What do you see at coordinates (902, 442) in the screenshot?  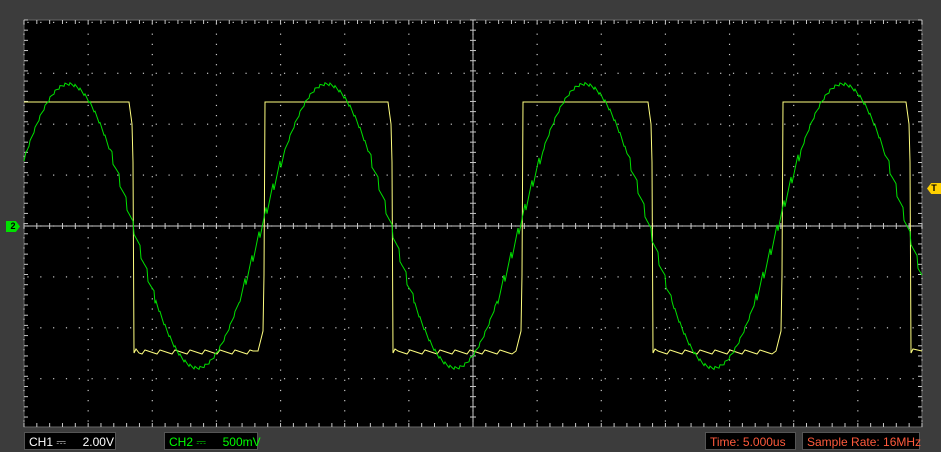 I see `sample-rate-value: 16MHz` at bounding box center [902, 442].